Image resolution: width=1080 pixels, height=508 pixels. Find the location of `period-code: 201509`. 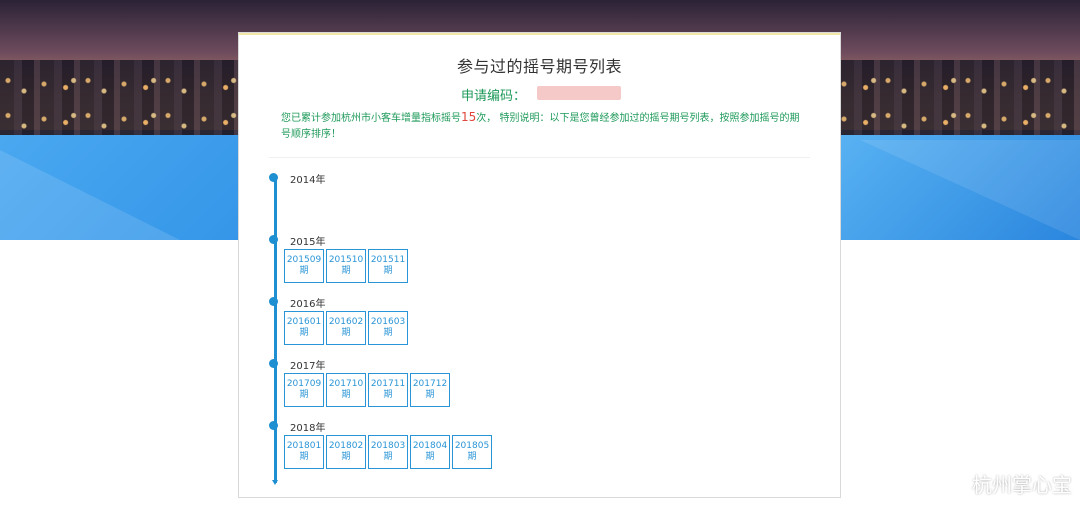

period-code: 201509 is located at coordinates (304, 260).